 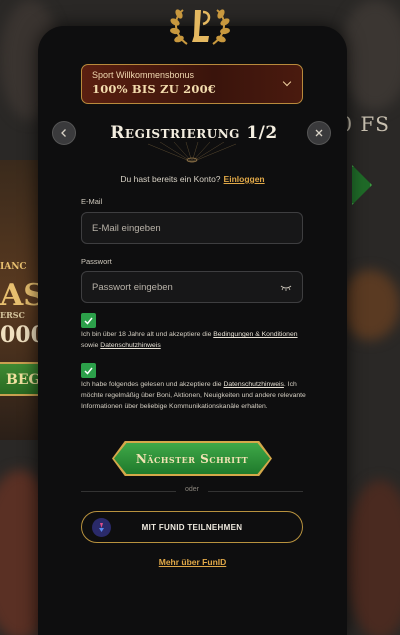 I want to click on close-button, so click(x=319, y=133).